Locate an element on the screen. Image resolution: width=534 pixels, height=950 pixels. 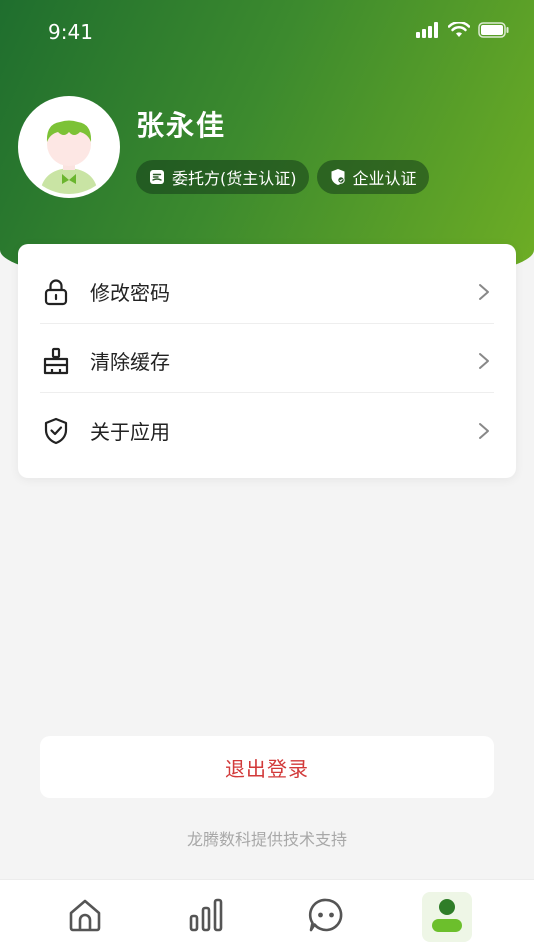
bottom-tab-bar is located at coordinates (267, 914).